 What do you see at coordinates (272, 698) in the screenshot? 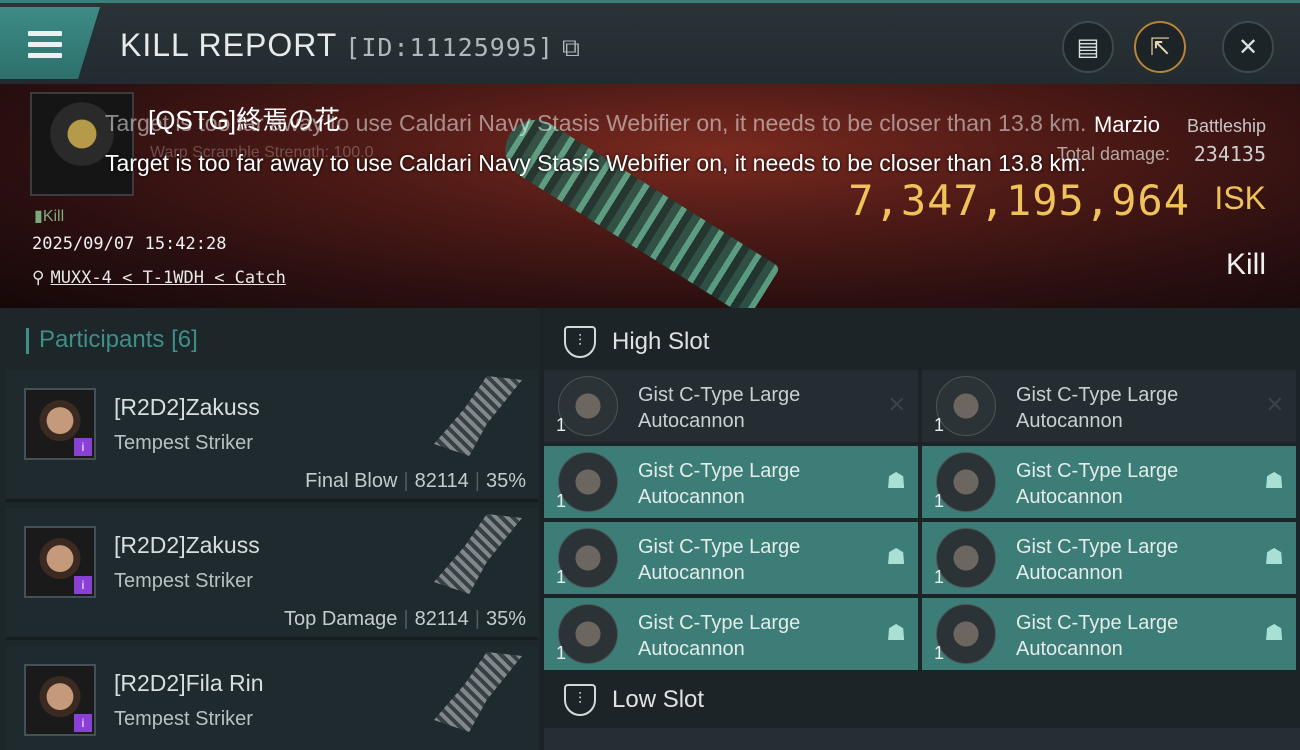
I see `participant-row: i [R2D2]Fila Rin Tempest Striker` at bounding box center [272, 698].